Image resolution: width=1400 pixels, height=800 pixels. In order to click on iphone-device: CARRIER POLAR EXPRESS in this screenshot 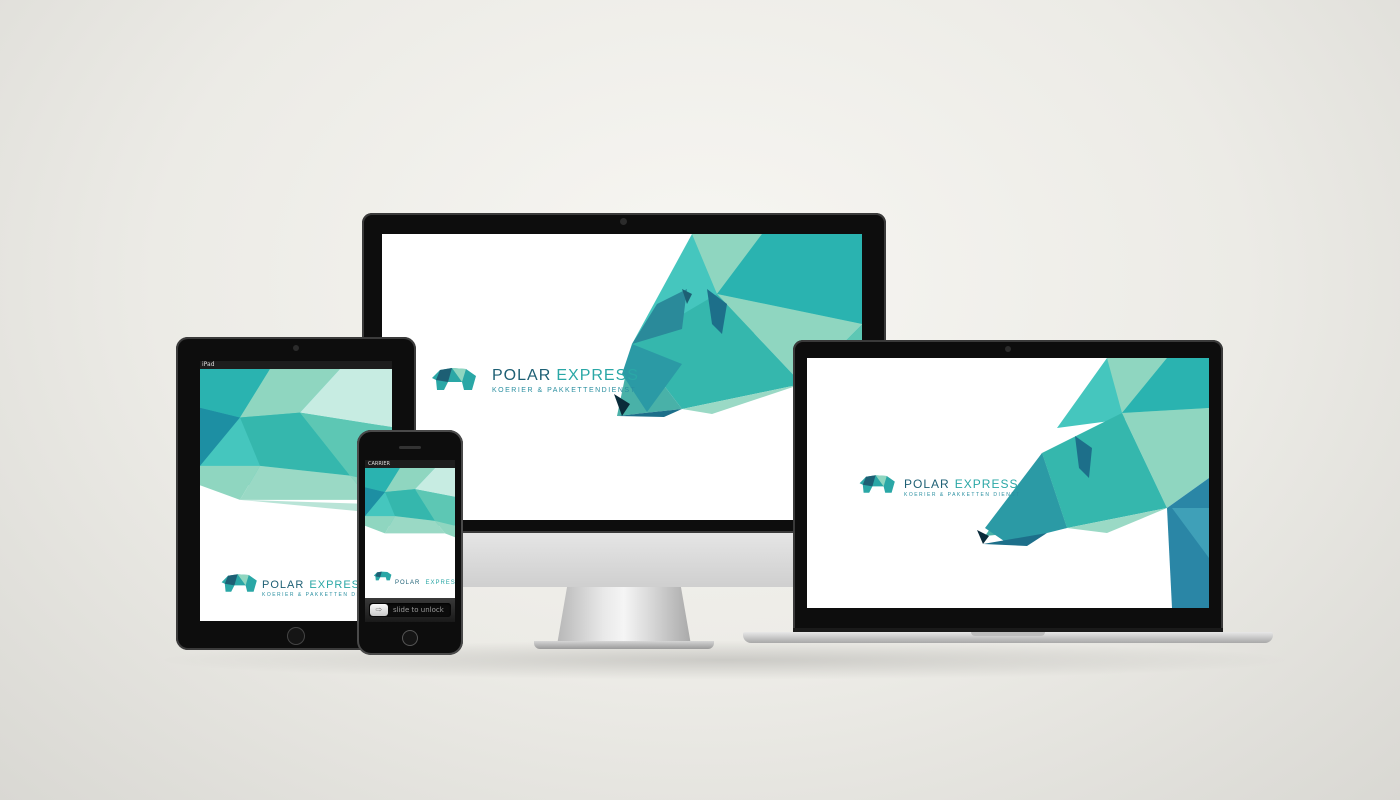, I will do `click(410, 542)`.